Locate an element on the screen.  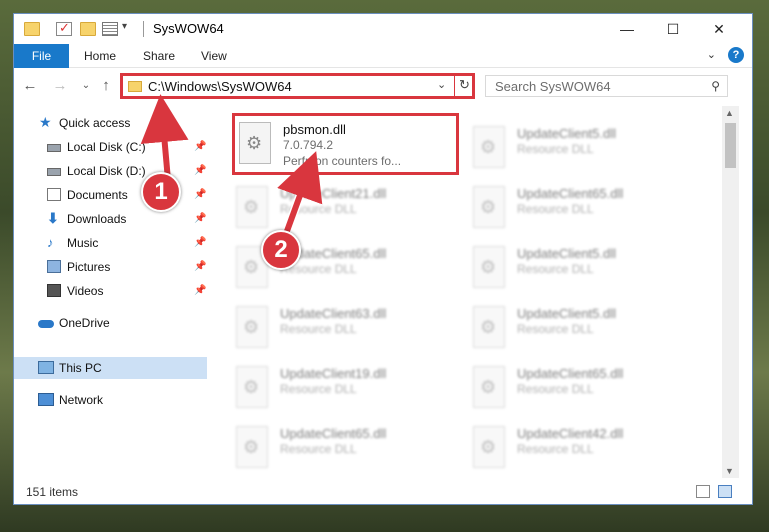
sidebar-item-local-disk-d: Local Disk (D:) 📌 is located at coordinates (110, 171).